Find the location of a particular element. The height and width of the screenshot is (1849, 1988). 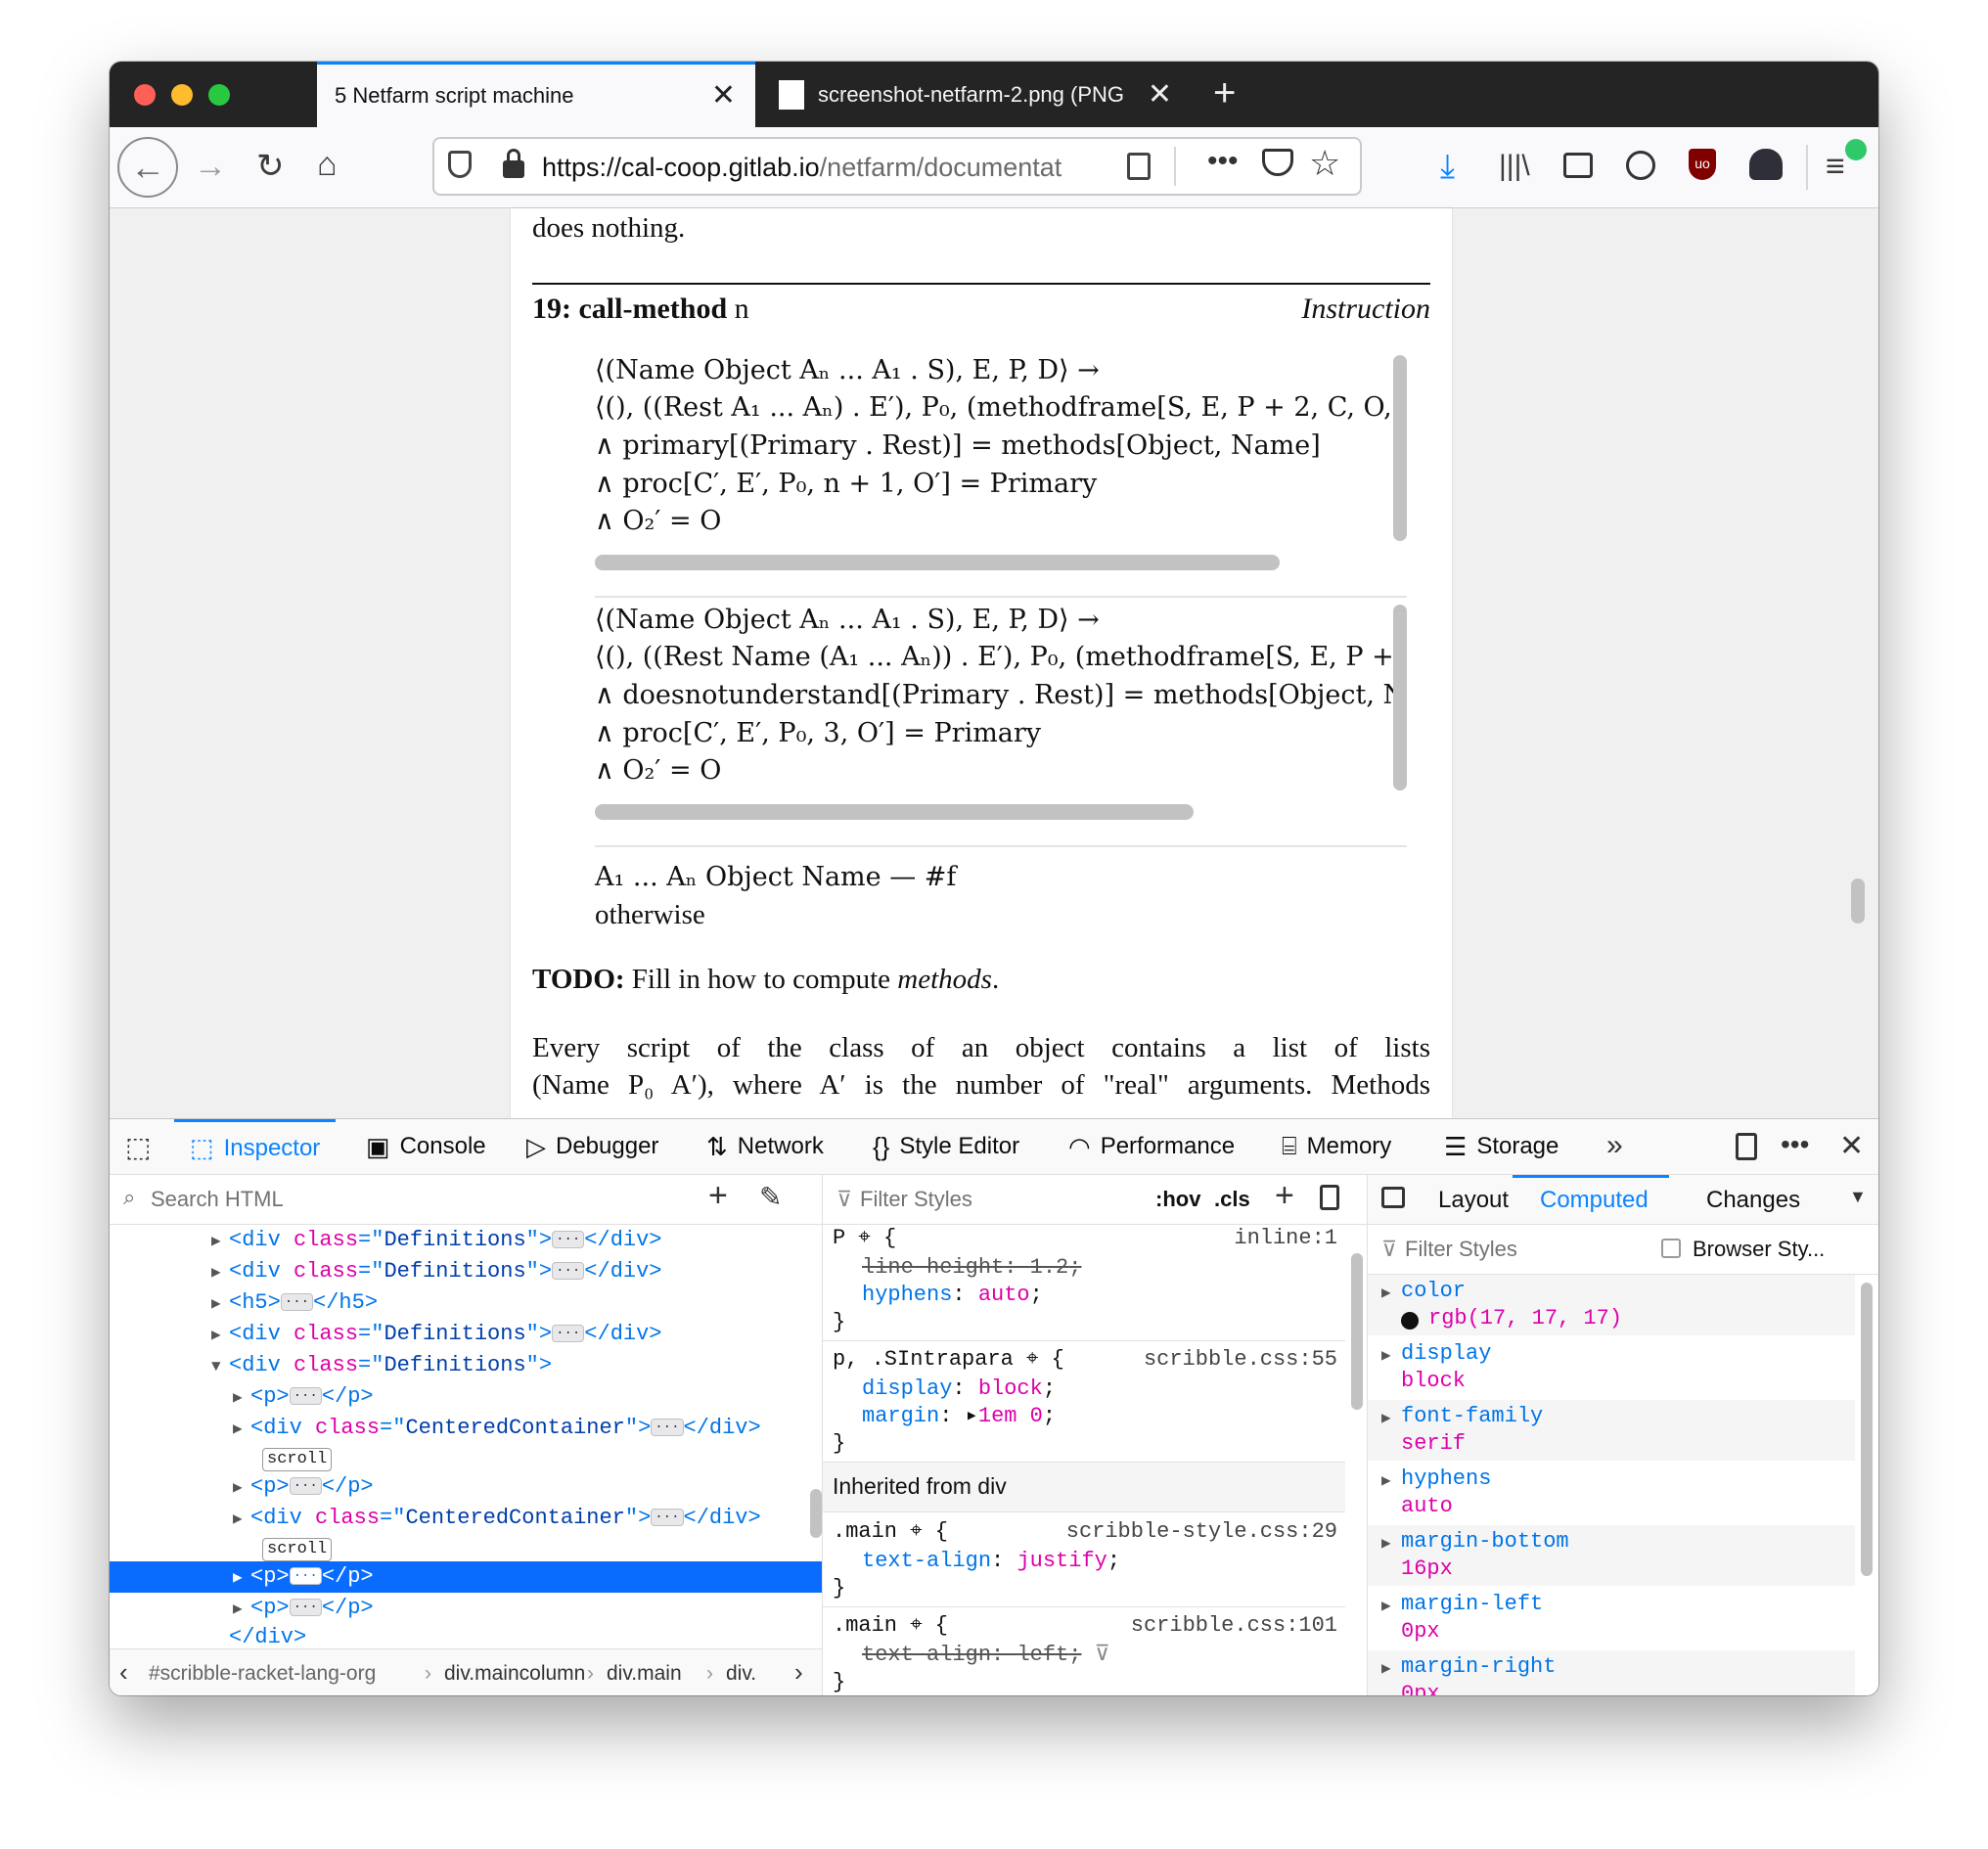

rule-declaration: text-align: justify; is located at coordinates (1104, 1561).